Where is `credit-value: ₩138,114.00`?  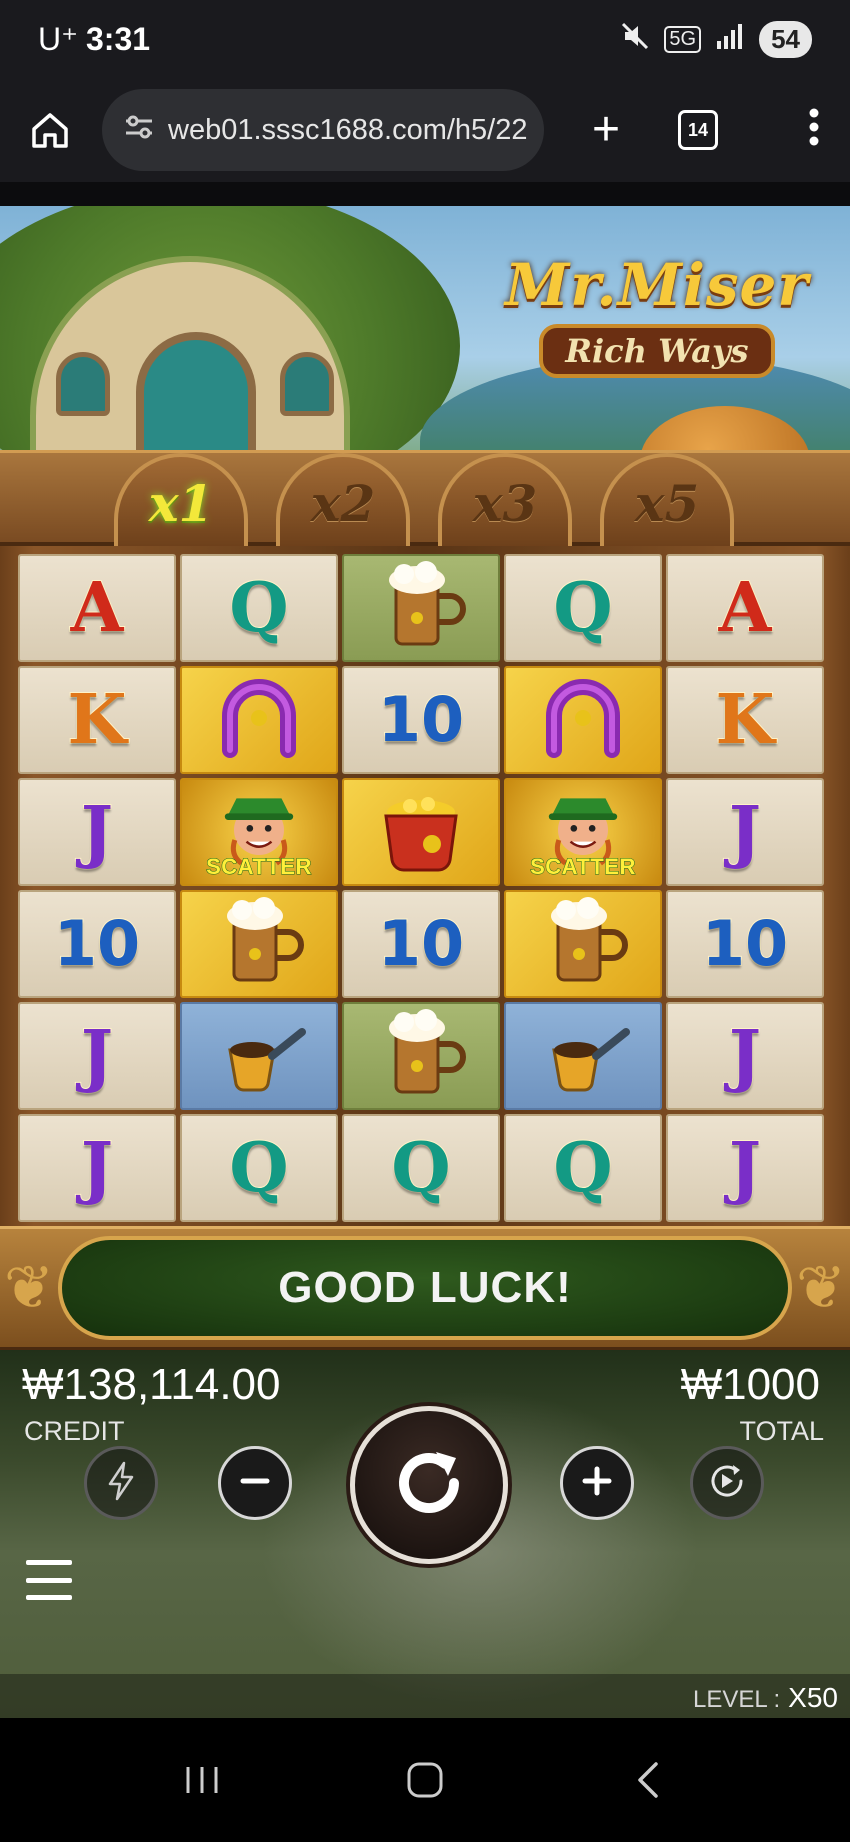 credit-value: ₩138,114.00 is located at coordinates (151, 1384).